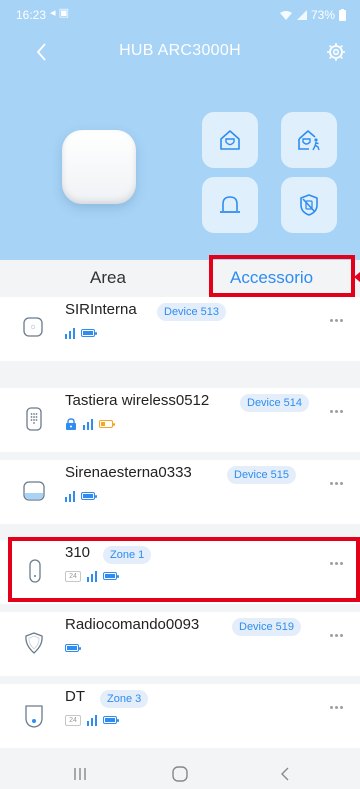 The image size is (360, 789). What do you see at coordinates (99, 167) in the screenshot?
I see `hub-device-image` at bounding box center [99, 167].